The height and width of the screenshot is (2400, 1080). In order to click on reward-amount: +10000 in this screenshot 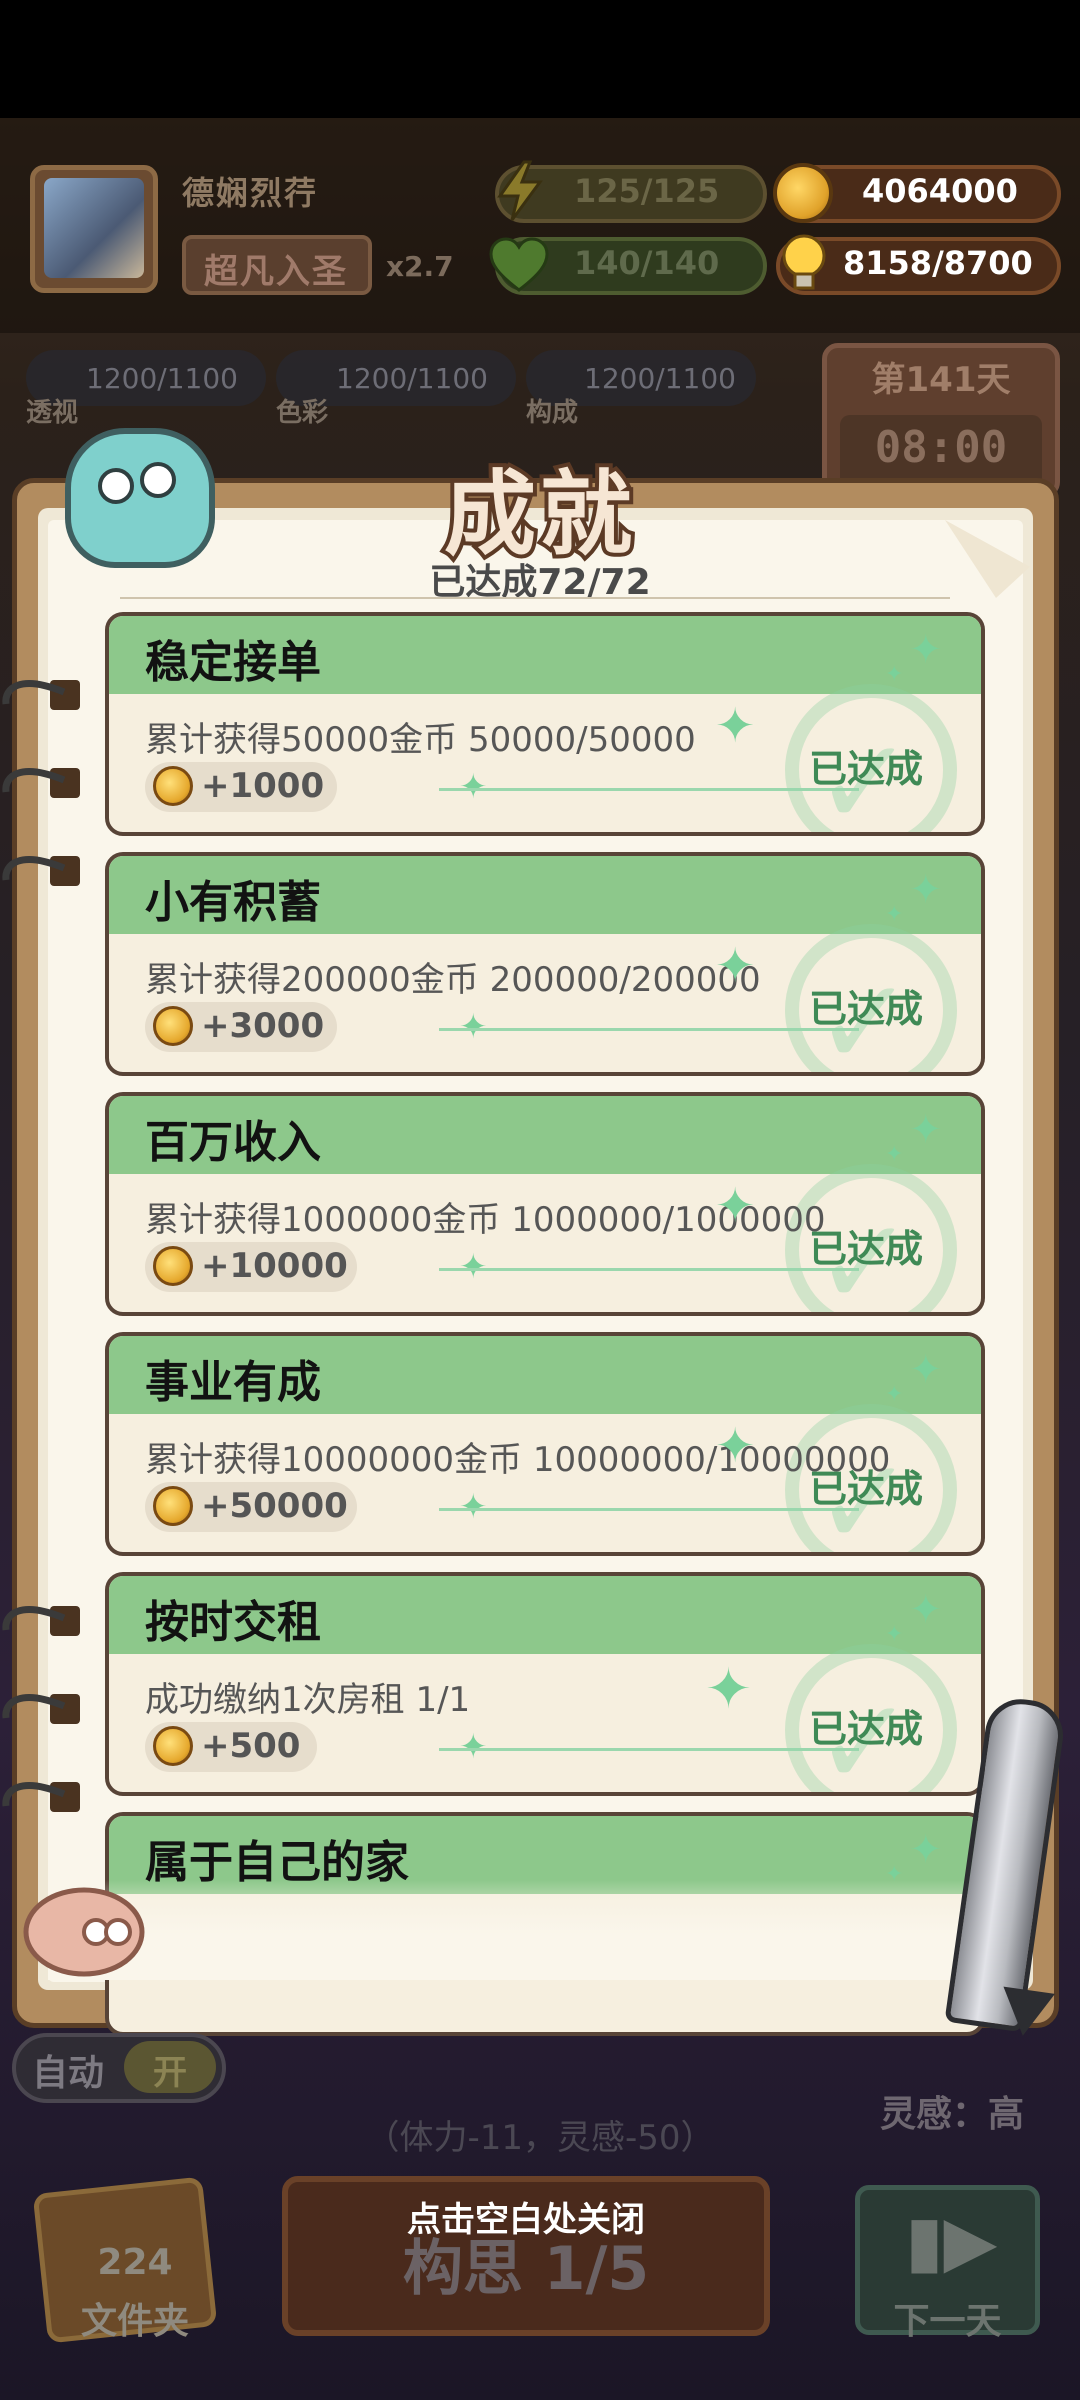, I will do `click(274, 1266)`.